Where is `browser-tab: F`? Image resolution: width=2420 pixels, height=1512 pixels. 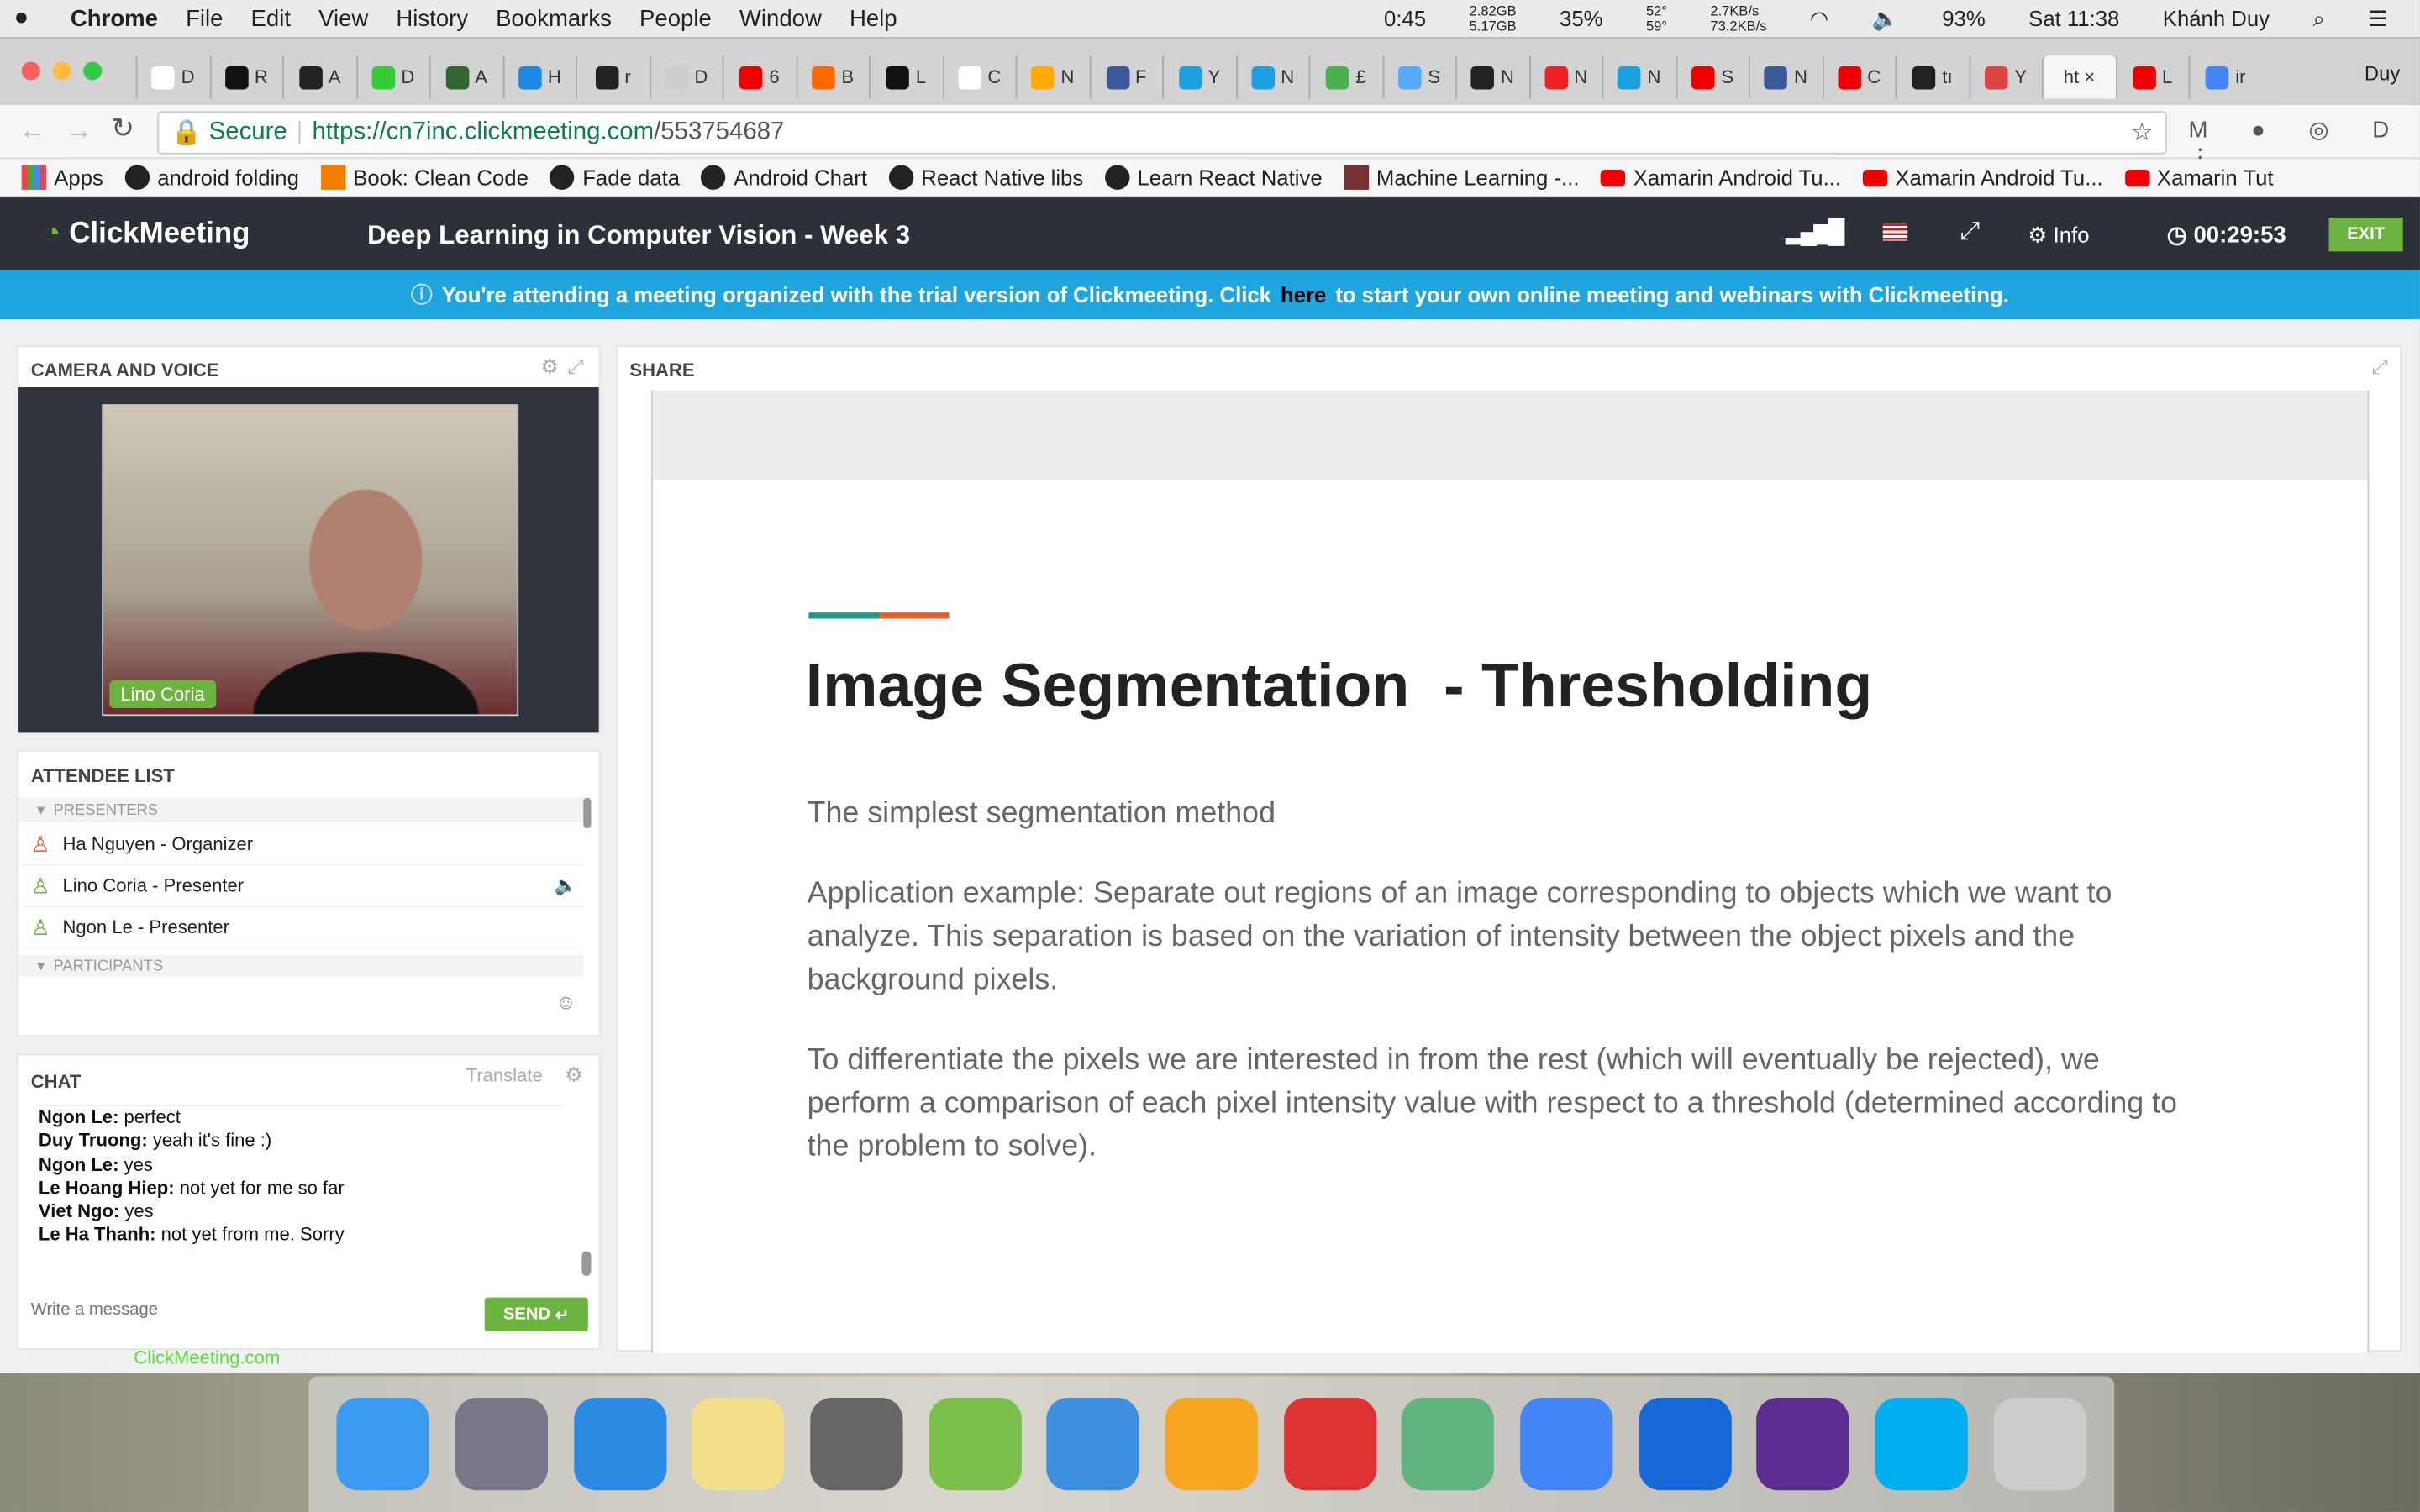
browser-tab: F is located at coordinates (1125, 77).